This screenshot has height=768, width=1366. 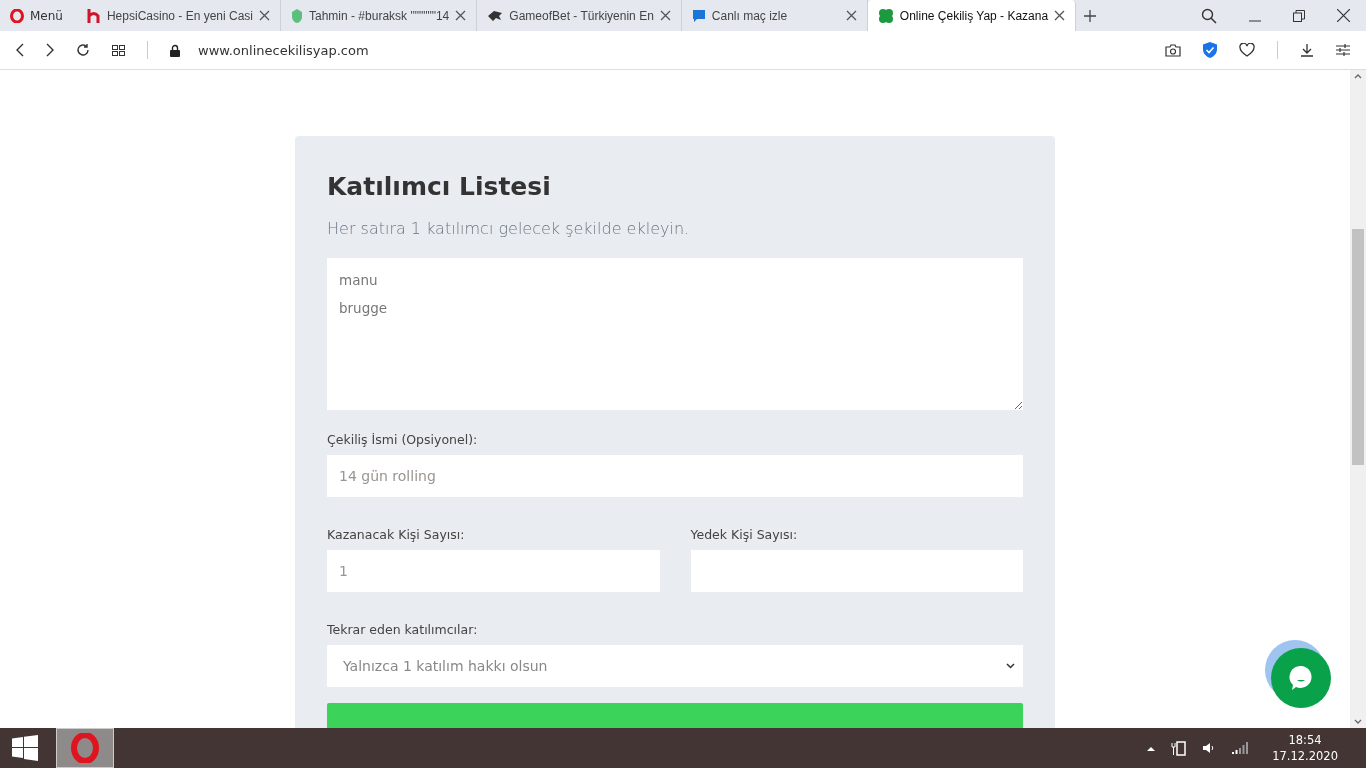 What do you see at coordinates (403, 629) in the screenshot?
I see `field-label: Tekrar eden katılımcılar:` at bounding box center [403, 629].